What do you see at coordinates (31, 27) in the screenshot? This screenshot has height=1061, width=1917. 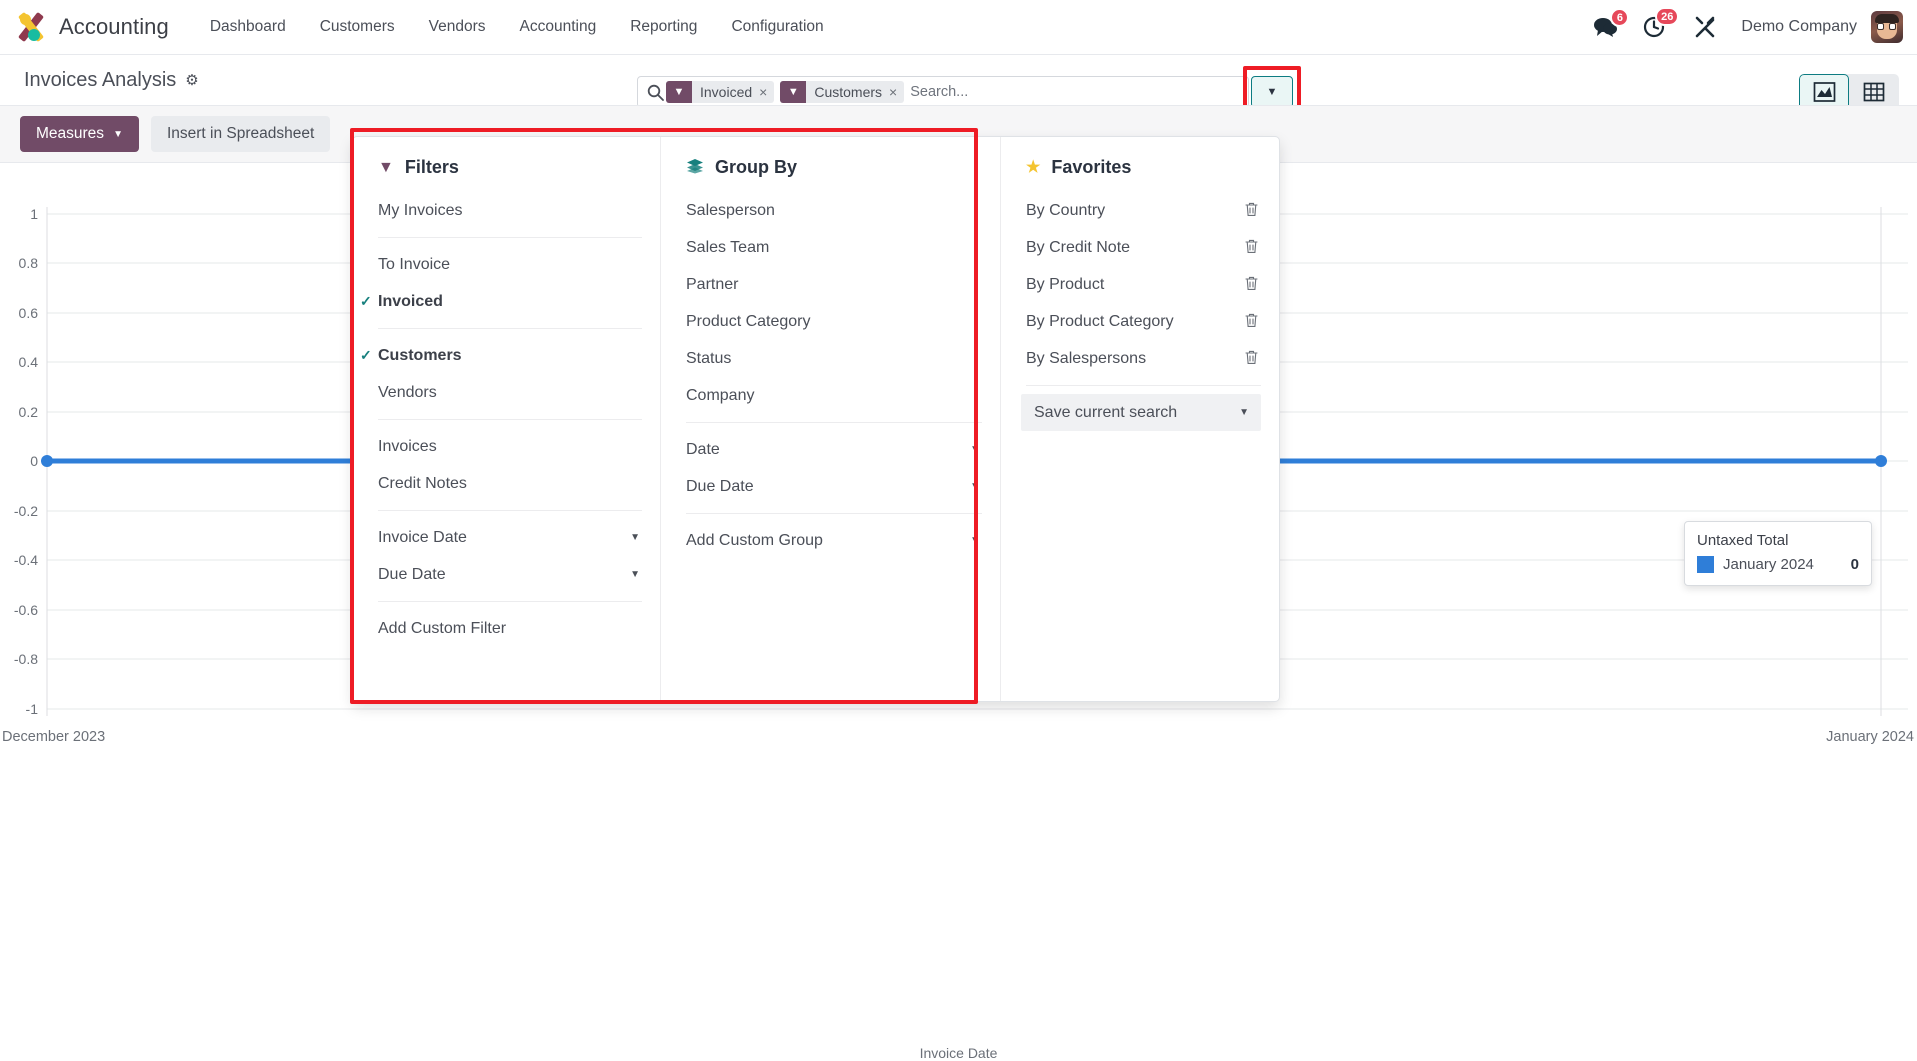 I see `odoo-logo-icon` at bounding box center [31, 27].